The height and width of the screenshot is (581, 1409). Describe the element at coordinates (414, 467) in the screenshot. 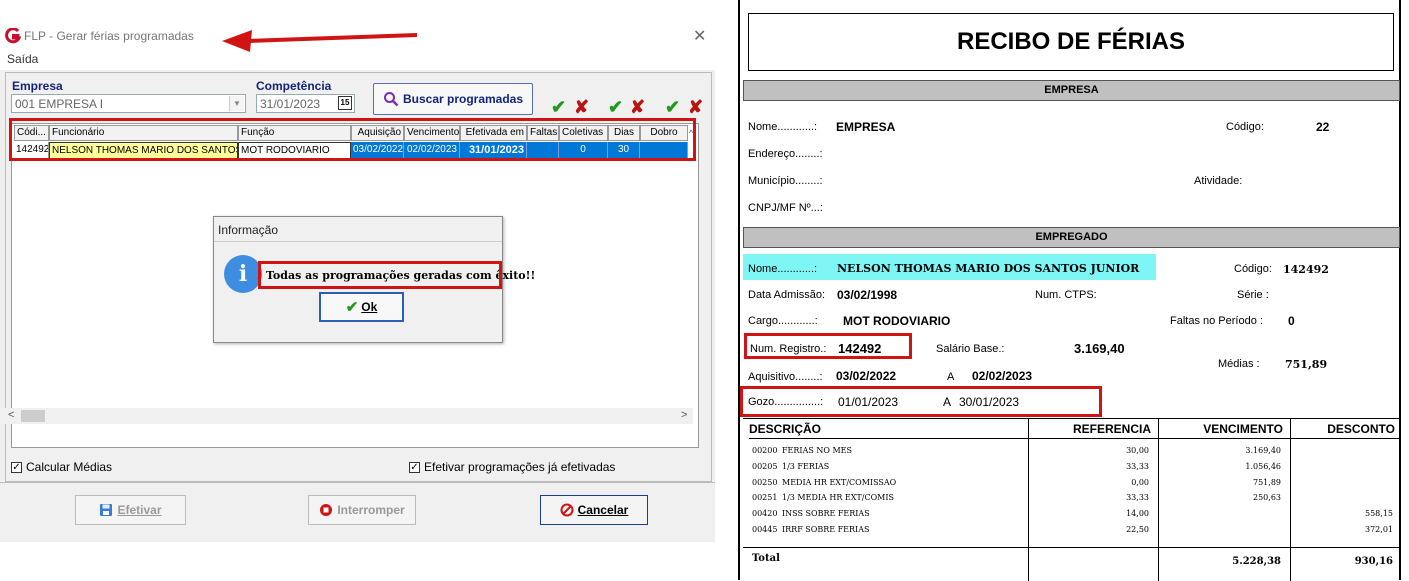

I see `efetivar-checkbox: ✓` at that location.